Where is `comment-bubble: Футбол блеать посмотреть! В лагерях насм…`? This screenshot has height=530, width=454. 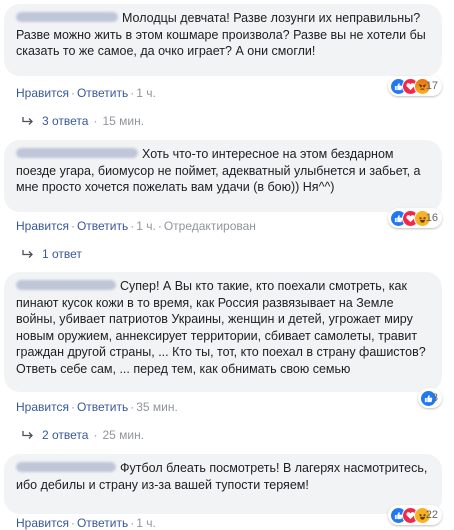
comment-bubble: Футбол блеать посмотреть! В лагерях насм… is located at coordinates (223, 484).